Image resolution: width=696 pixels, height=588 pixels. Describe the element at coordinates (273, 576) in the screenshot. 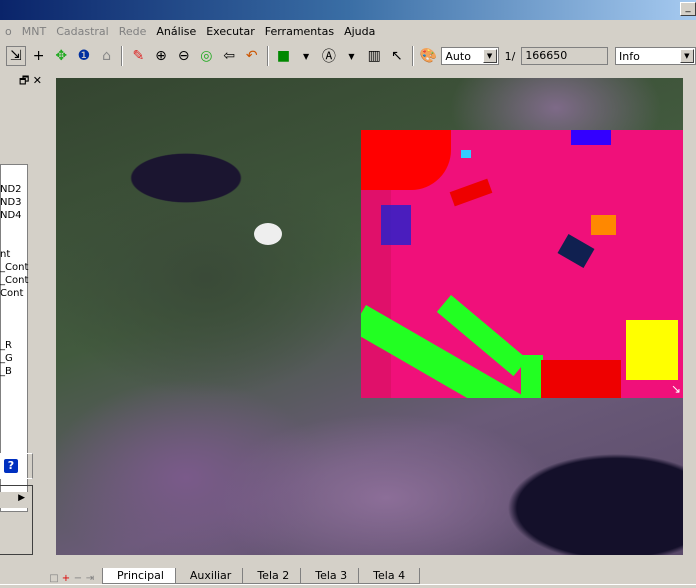

I see `tab-tela-2: Tela 2` at that location.